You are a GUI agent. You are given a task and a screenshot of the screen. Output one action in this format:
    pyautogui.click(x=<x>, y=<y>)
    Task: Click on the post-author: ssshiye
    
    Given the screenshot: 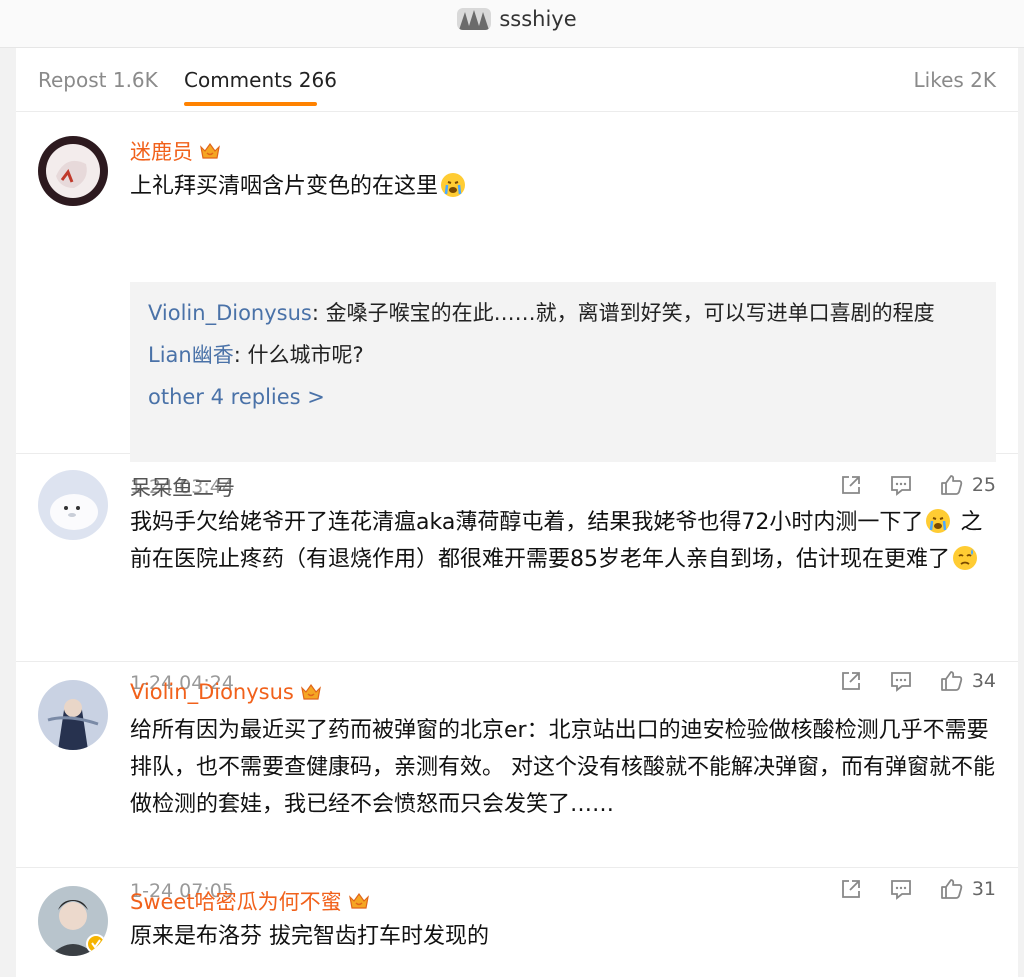 What is the action you would take?
    pyautogui.click(x=517, y=19)
    